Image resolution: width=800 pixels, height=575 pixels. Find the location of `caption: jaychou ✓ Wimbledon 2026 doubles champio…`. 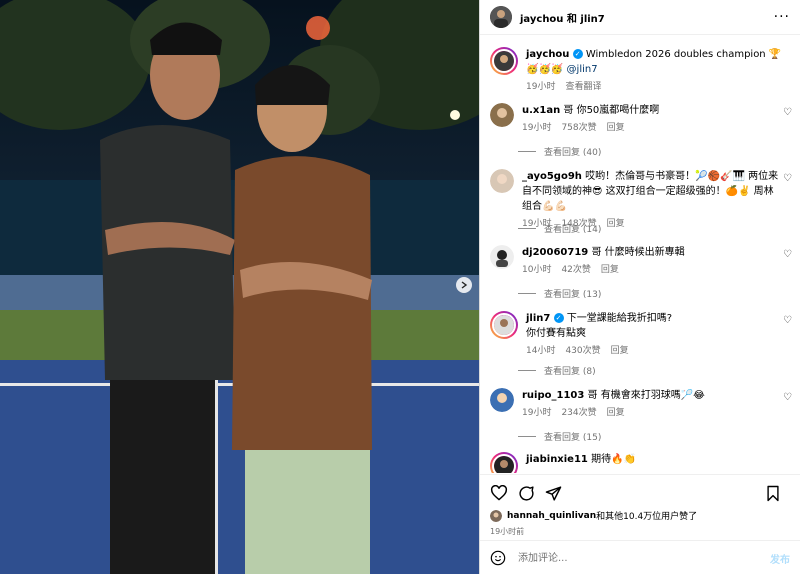

caption: jaychou ✓ Wimbledon 2026 doubles champio… is located at coordinates (641, 71).